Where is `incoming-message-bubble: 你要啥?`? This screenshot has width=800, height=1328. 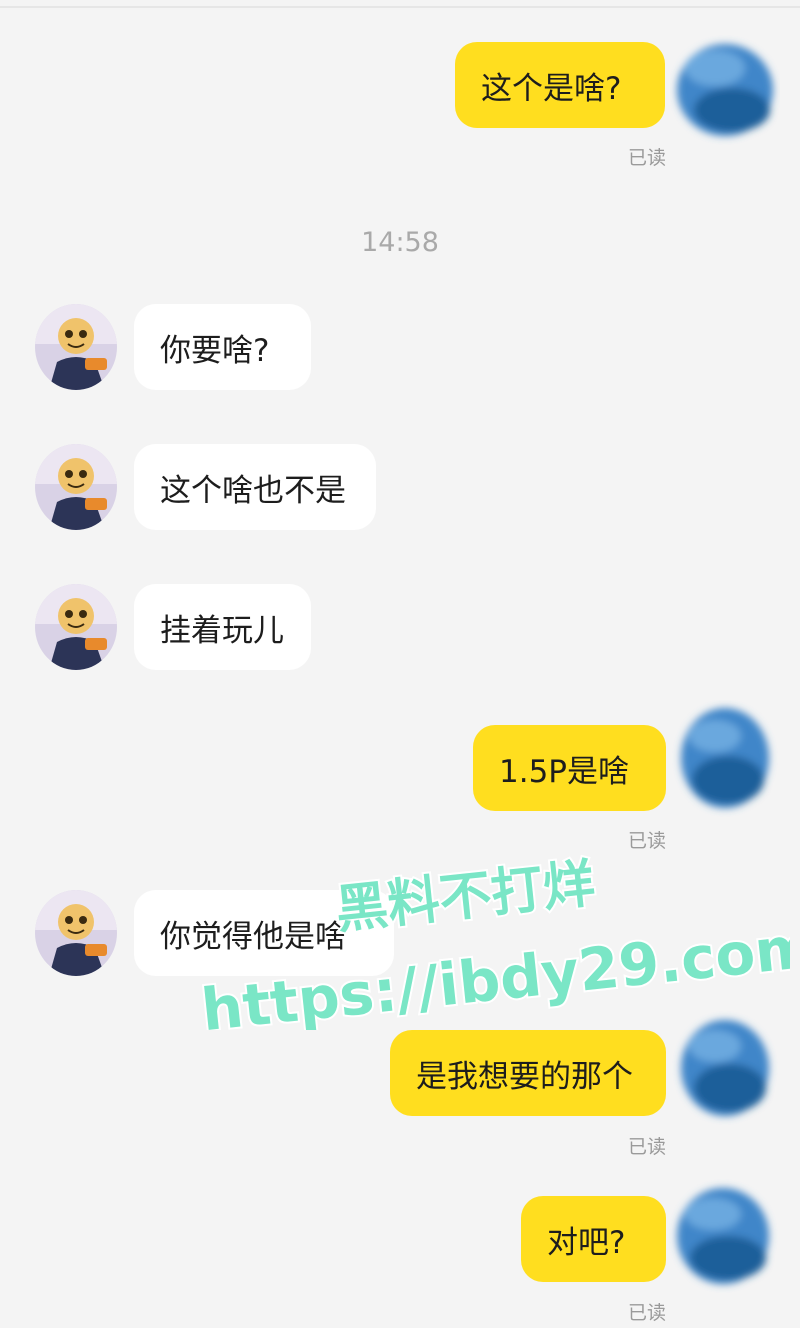 incoming-message-bubble: 你要啥? is located at coordinates (222, 347).